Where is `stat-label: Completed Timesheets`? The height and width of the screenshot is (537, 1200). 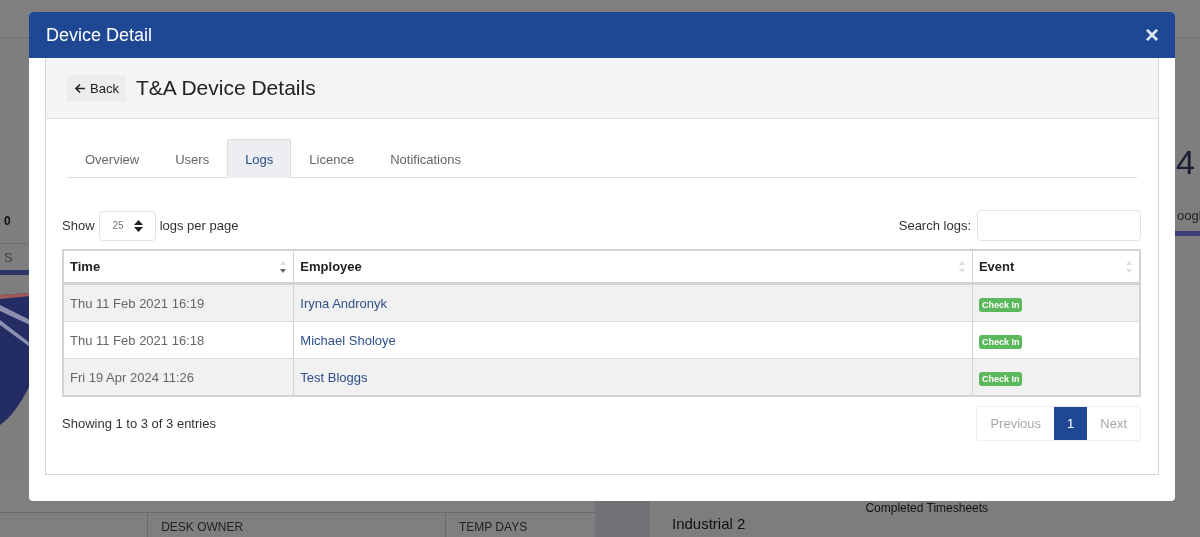
stat-label: Completed Timesheets is located at coordinates (927, 508).